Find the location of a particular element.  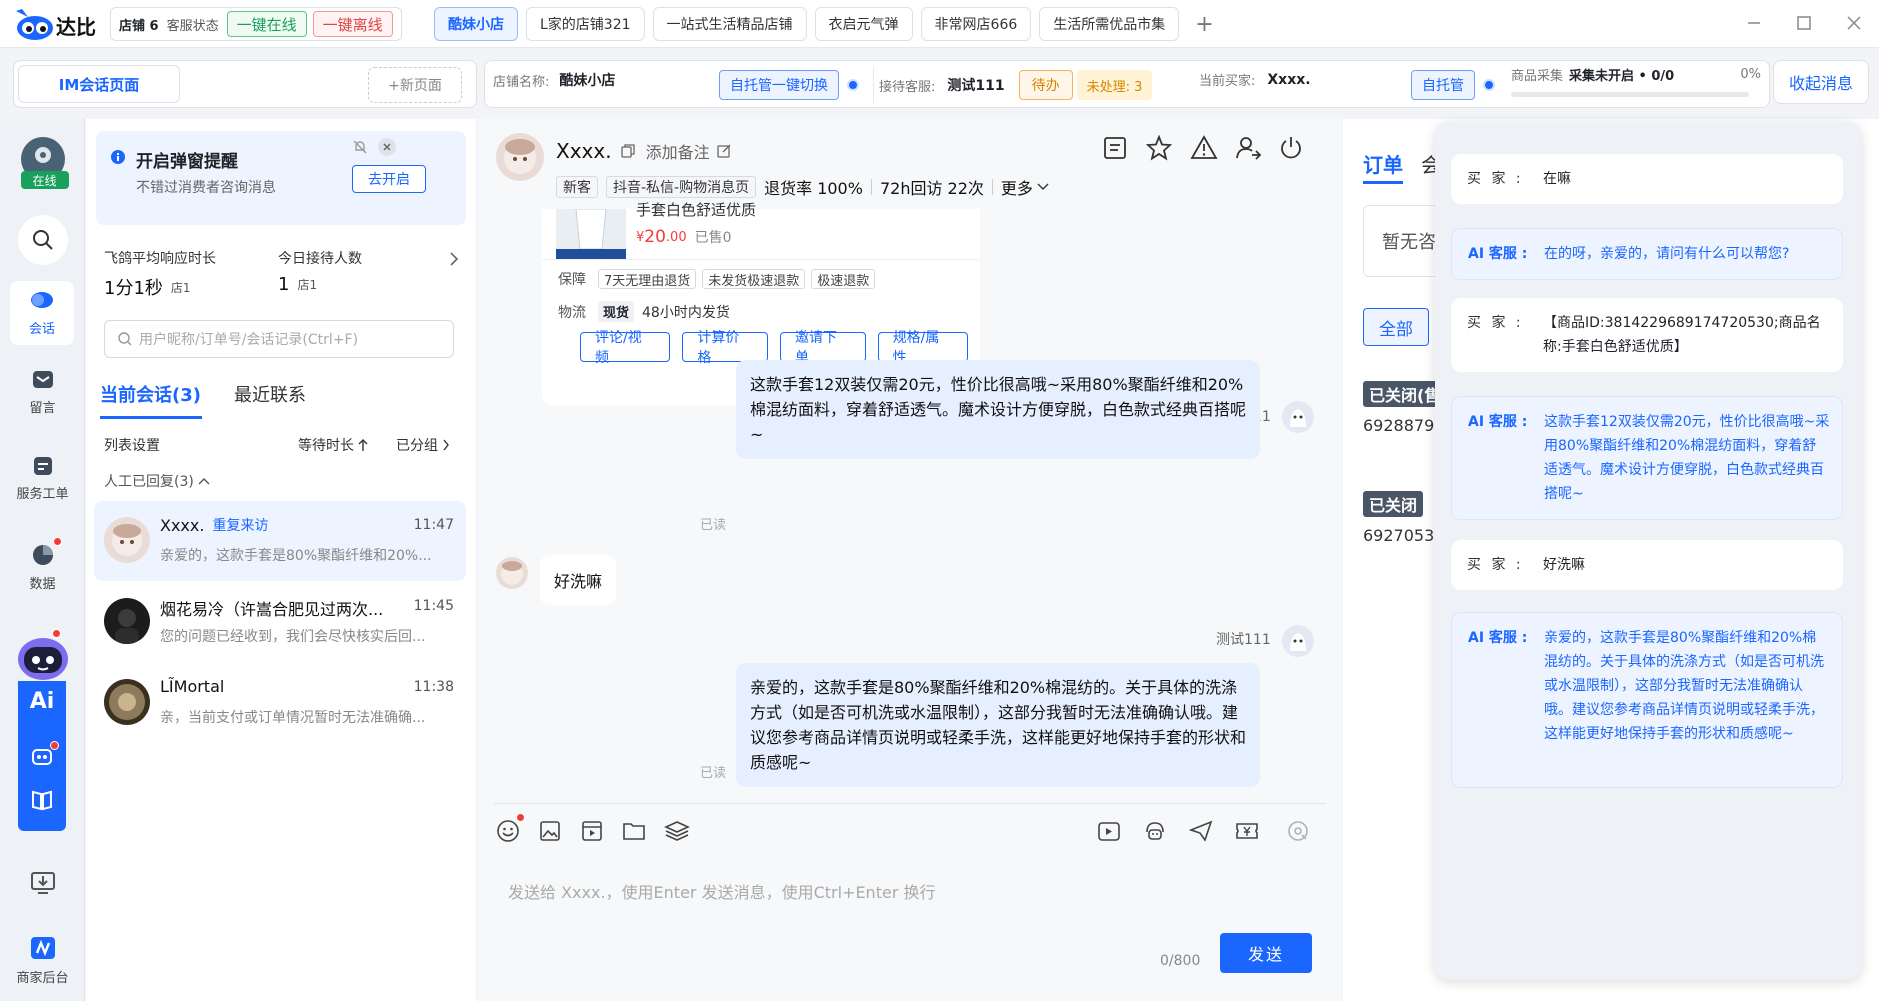

ai-log-role: AI 客服 : is located at coordinates (1498, 638).